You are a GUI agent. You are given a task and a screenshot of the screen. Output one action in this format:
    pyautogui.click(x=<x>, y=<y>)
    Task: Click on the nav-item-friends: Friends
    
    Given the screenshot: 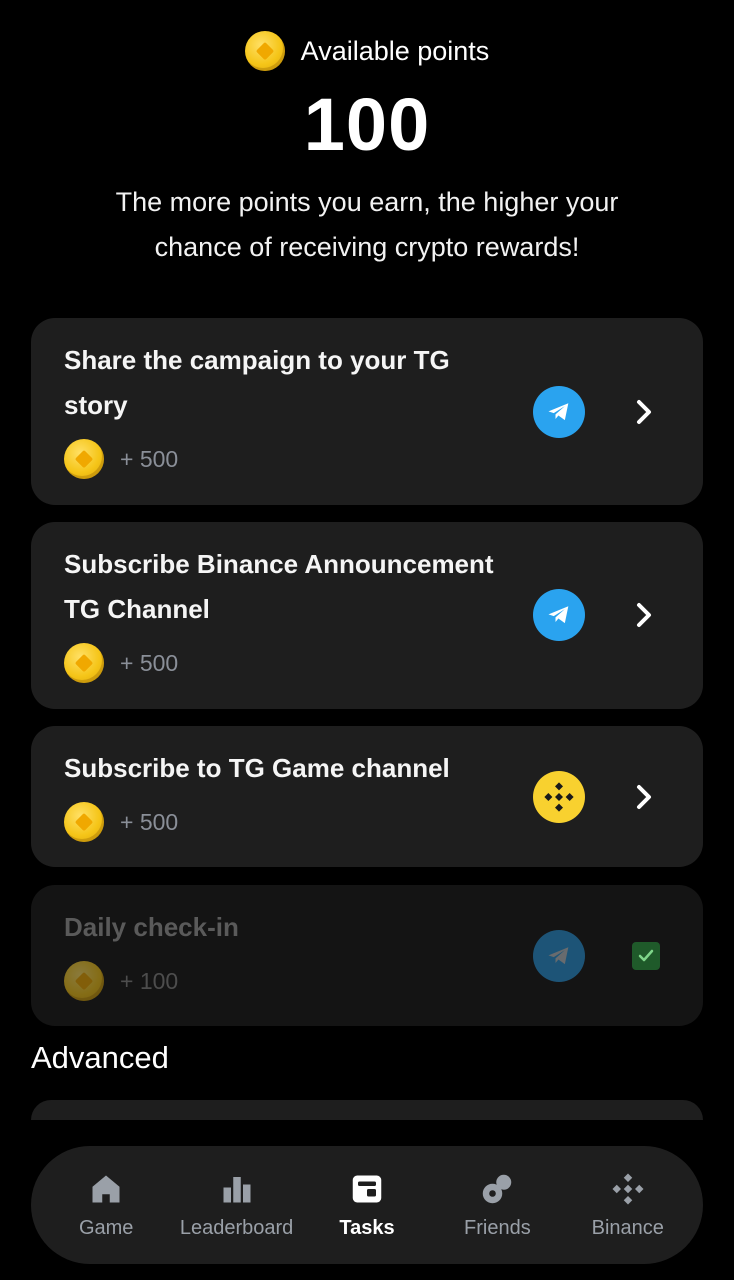 What is the action you would take?
    pyautogui.click(x=497, y=1205)
    